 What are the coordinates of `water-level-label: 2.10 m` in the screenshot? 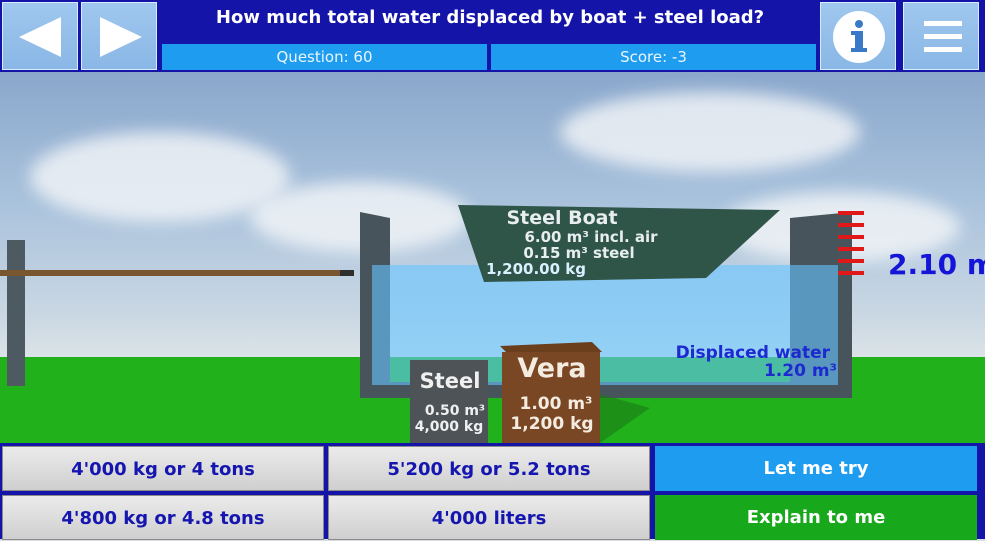 It's located at (936, 264).